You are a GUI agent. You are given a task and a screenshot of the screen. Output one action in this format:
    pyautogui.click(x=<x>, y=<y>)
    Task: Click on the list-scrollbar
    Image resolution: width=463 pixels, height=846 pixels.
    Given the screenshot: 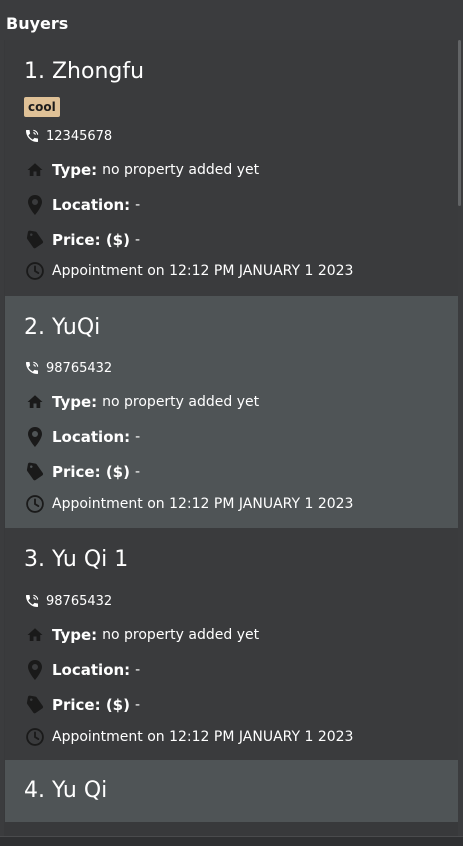 What is the action you would take?
    pyautogui.click(x=459, y=123)
    